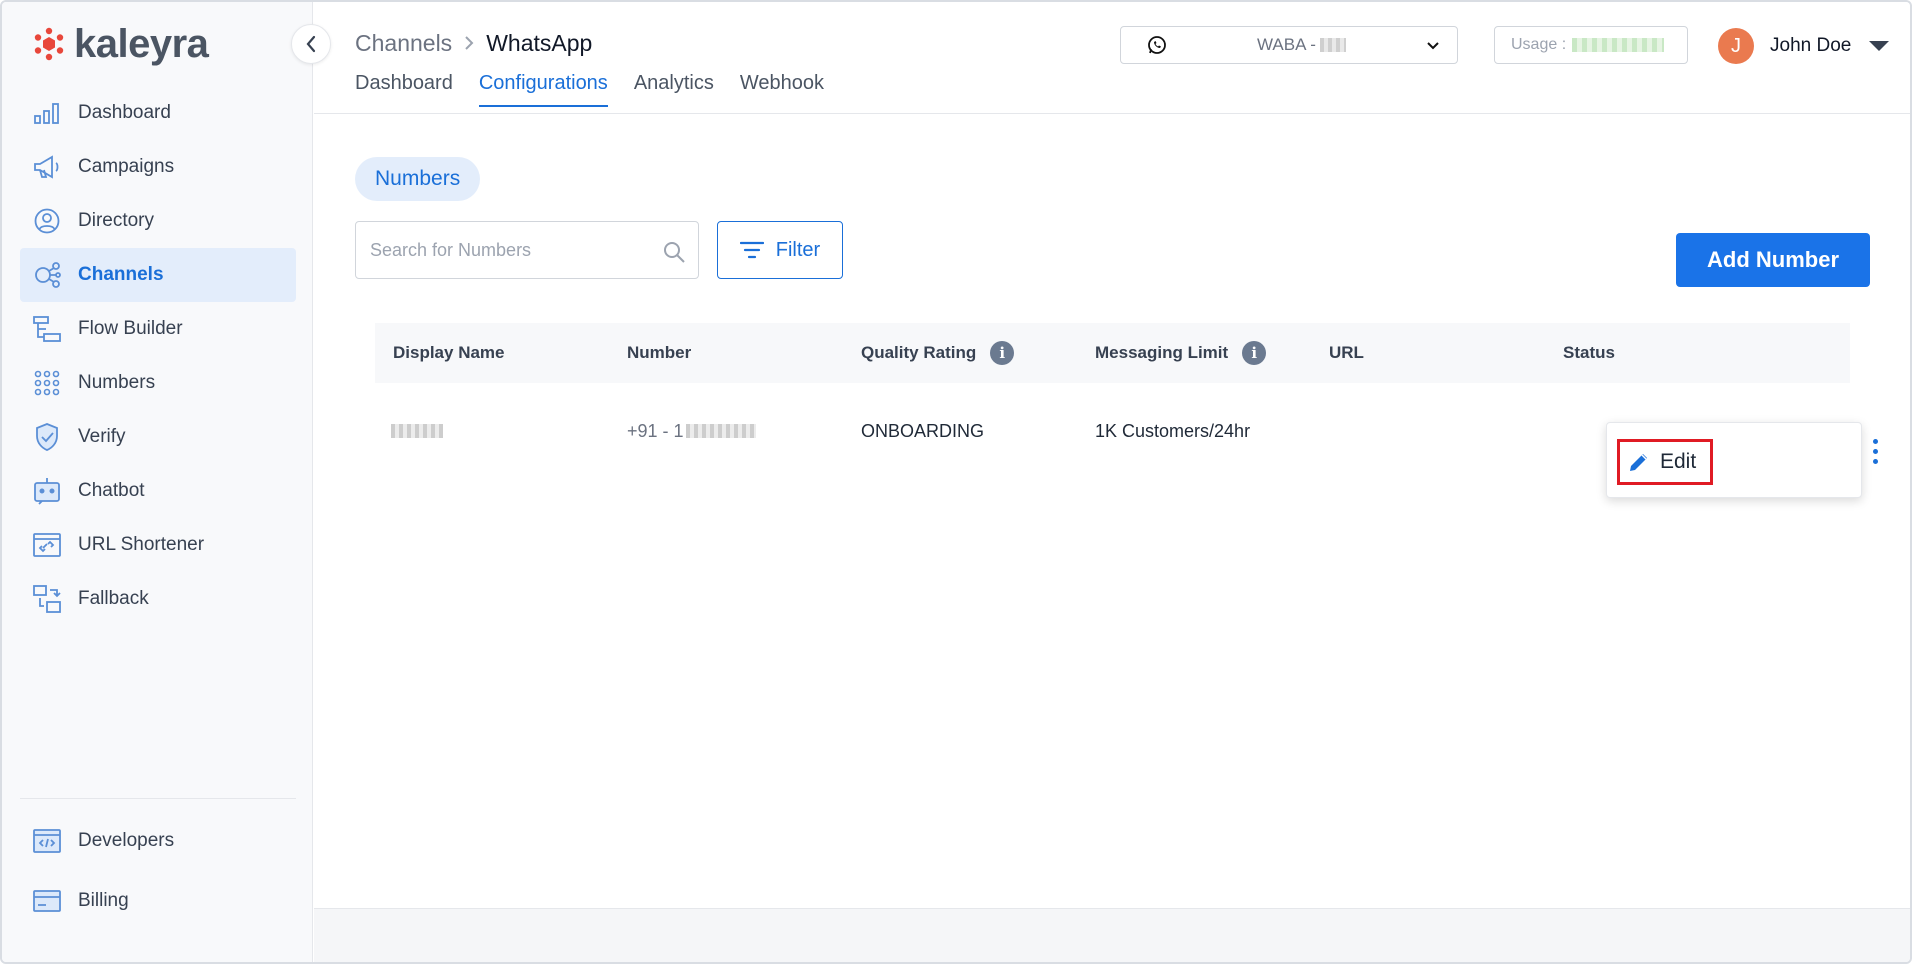  Describe the element at coordinates (543, 89) in the screenshot. I see `tab-configurations: Configurations` at that location.